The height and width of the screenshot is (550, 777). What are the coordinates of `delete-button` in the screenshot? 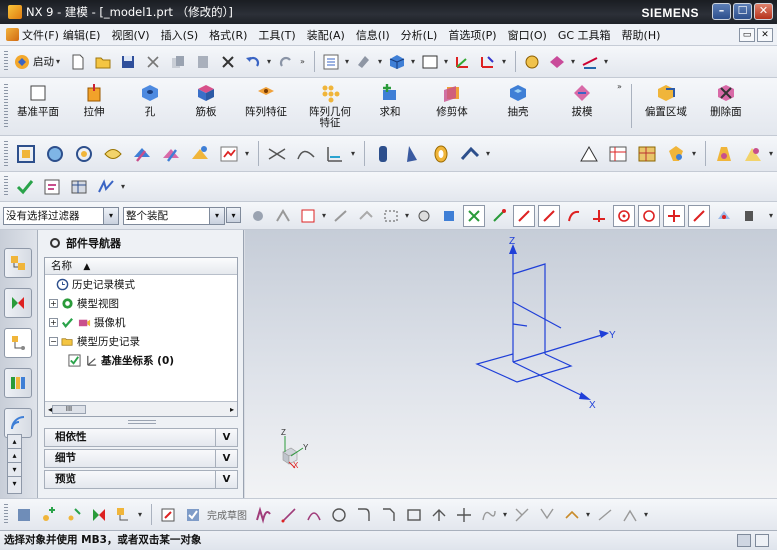 It's located at (228, 62).